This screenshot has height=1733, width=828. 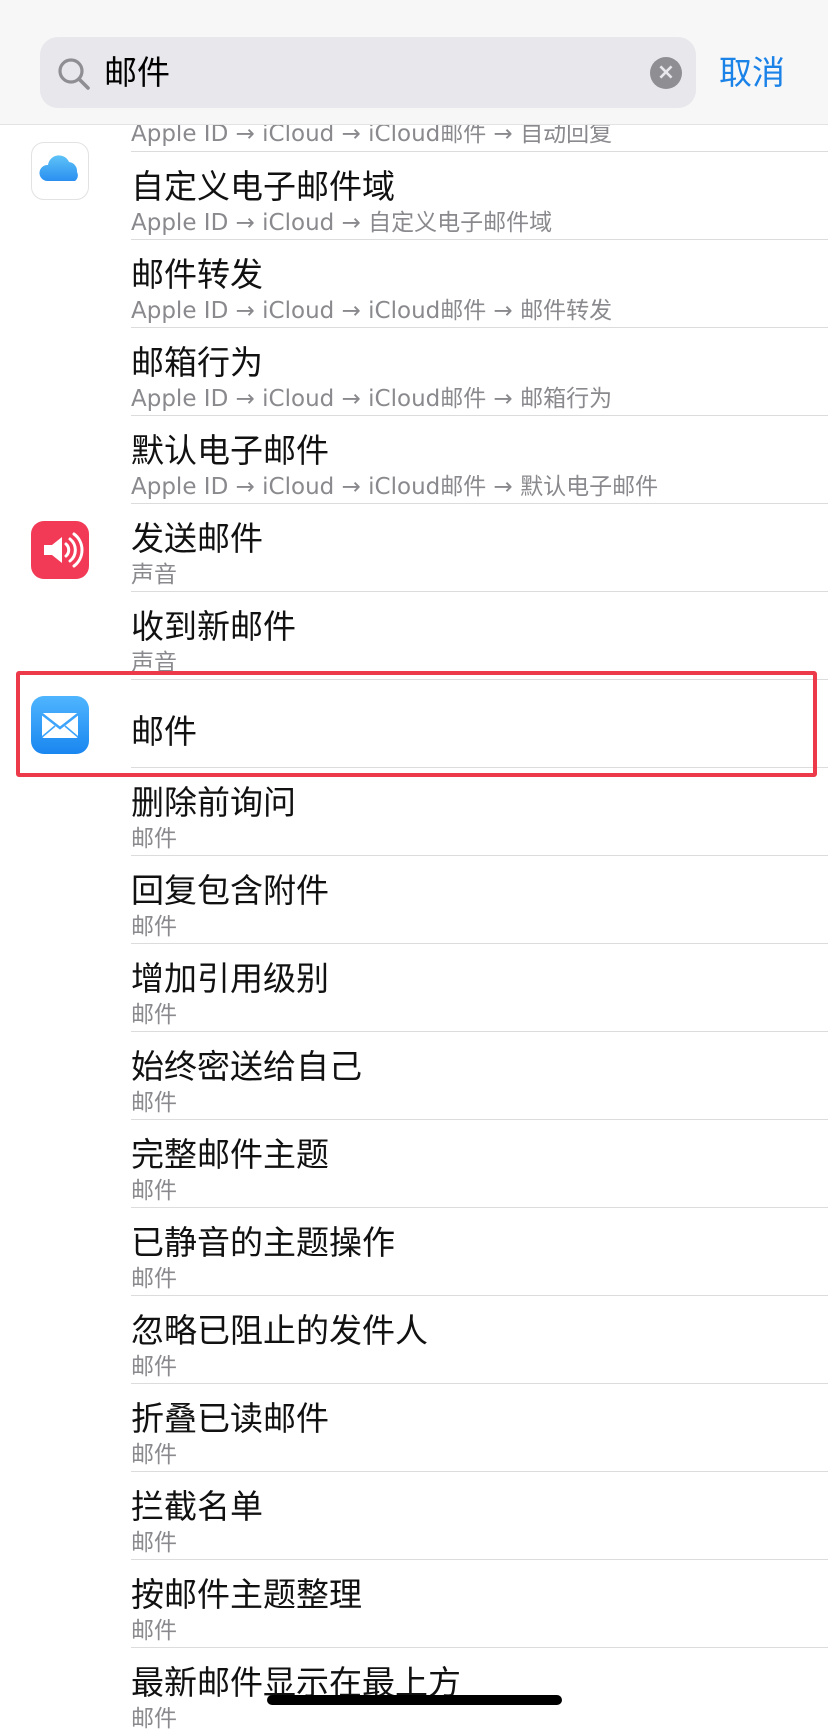 I want to click on result-row-title: 默认电子邮件, so click(x=230, y=450).